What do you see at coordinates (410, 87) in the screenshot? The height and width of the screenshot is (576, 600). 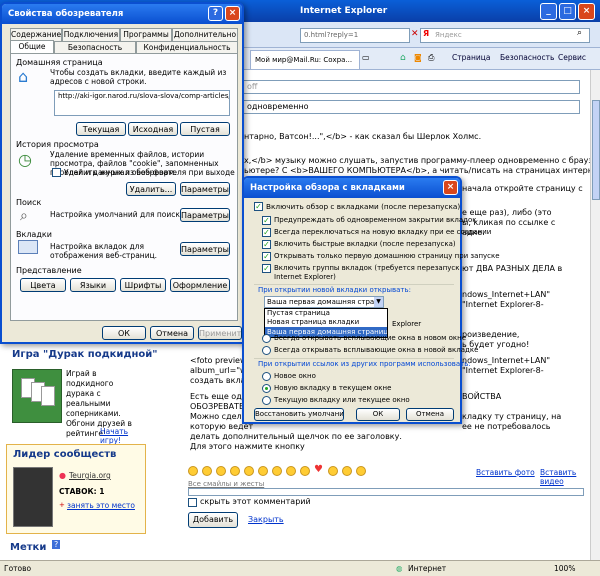 I see `text-field-off: off` at bounding box center [410, 87].